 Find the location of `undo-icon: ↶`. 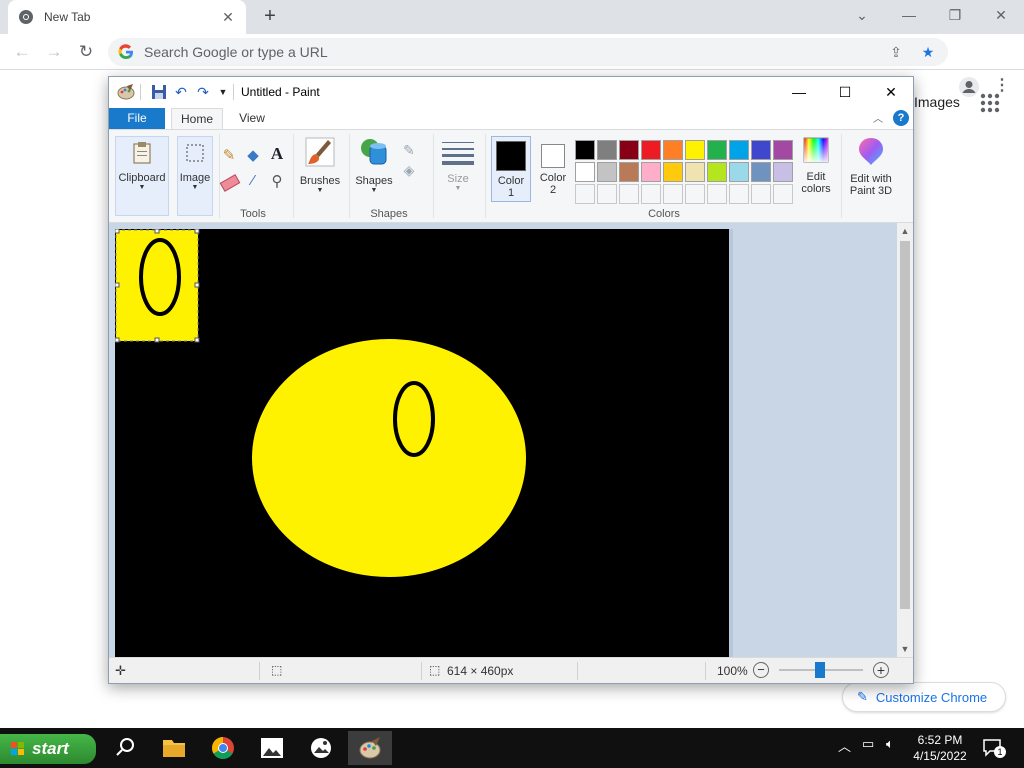

undo-icon: ↶ is located at coordinates (181, 92).